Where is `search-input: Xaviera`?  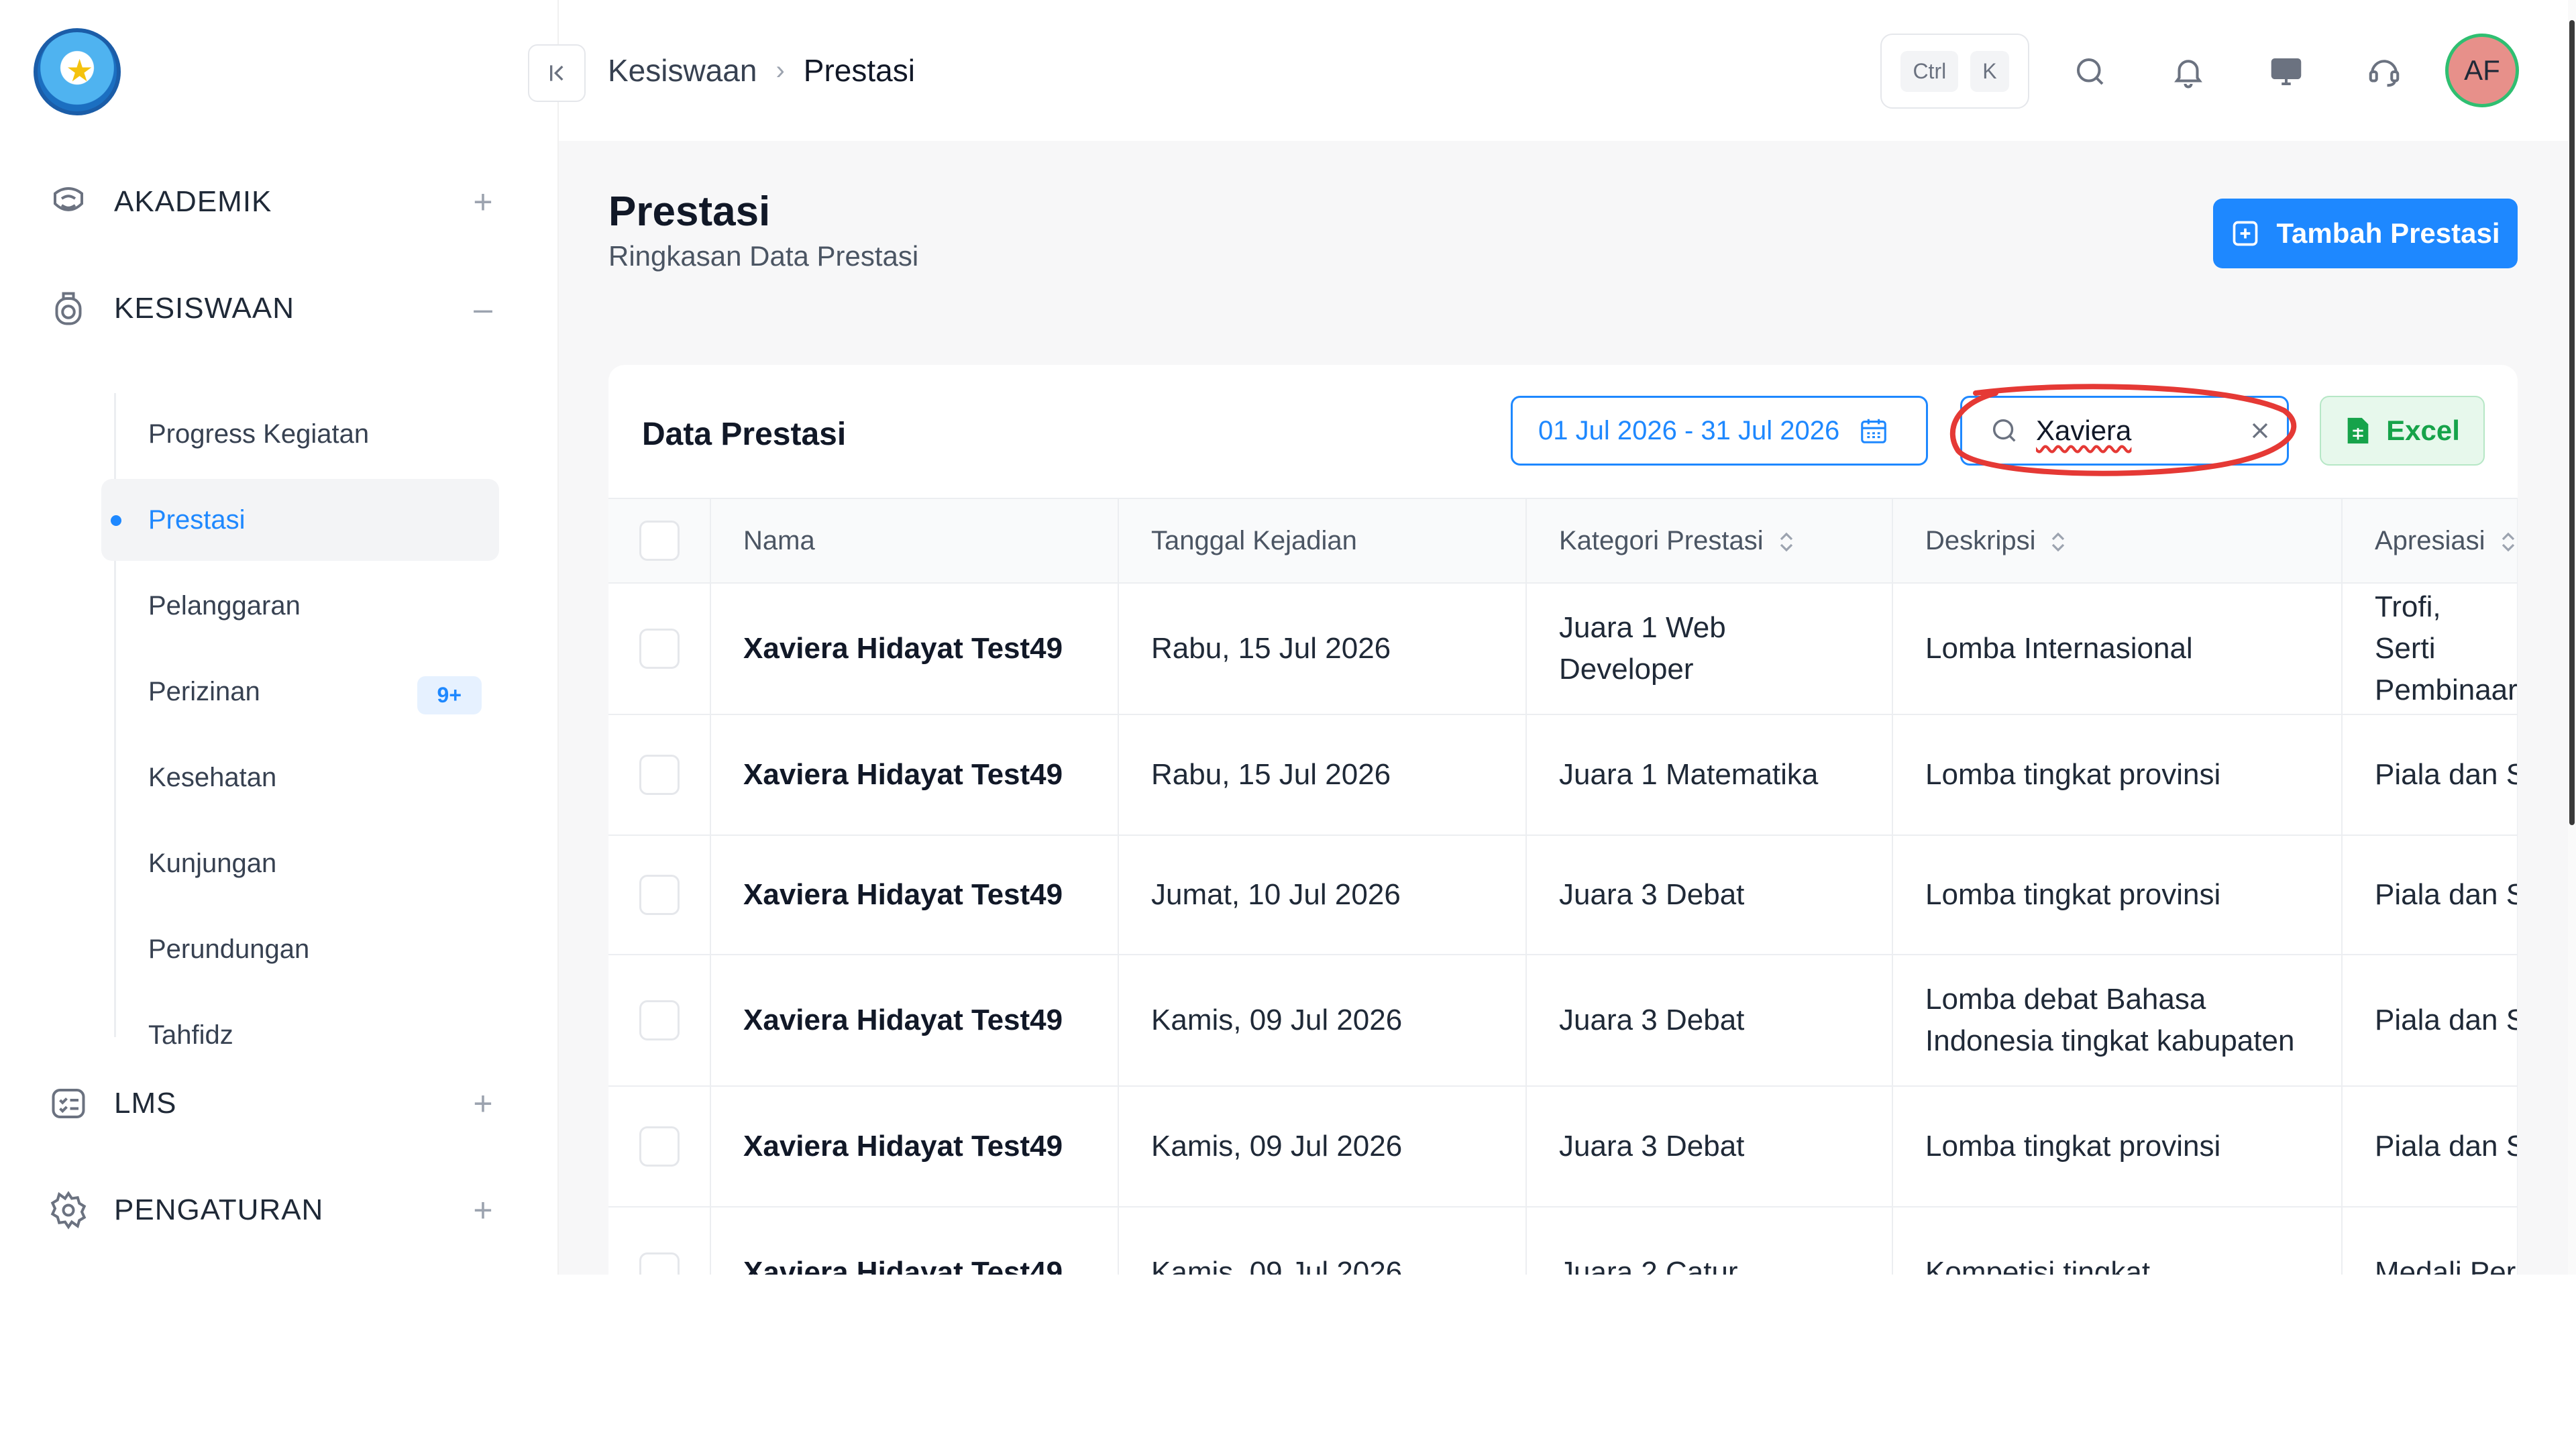
search-input: Xaviera is located at coordinates (2124, 431).